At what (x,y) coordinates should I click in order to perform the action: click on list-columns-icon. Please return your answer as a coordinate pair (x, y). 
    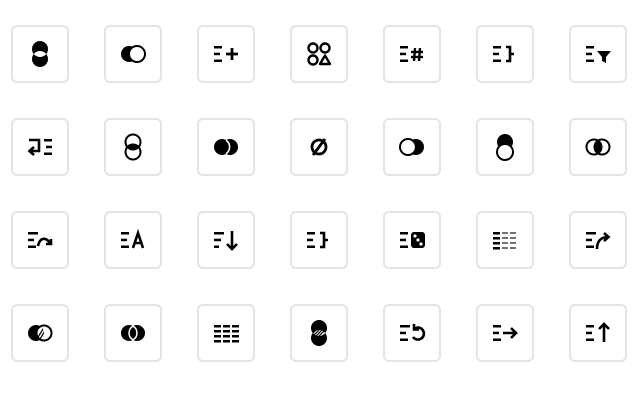
    Looking at the image, I should click on (226, 334).